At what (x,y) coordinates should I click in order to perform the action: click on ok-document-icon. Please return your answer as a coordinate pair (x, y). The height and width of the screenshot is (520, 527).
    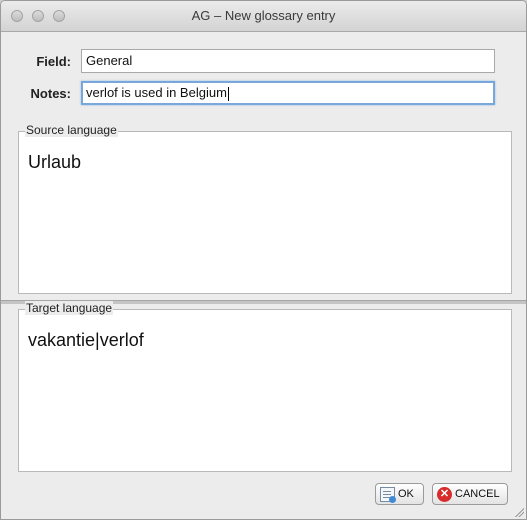
    Looking at the image, I should click on (388, 494).